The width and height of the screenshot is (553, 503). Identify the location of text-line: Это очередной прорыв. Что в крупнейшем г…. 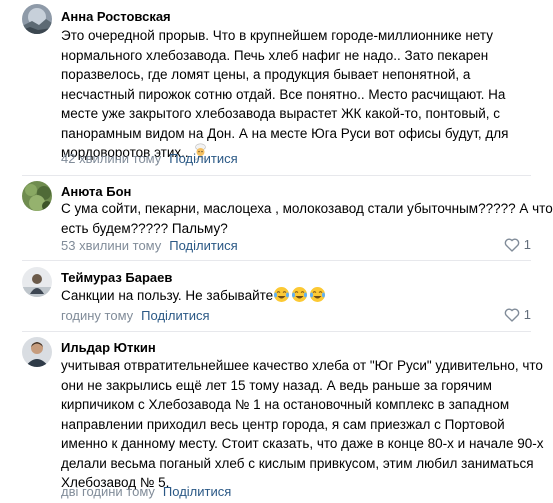
(277, 35).